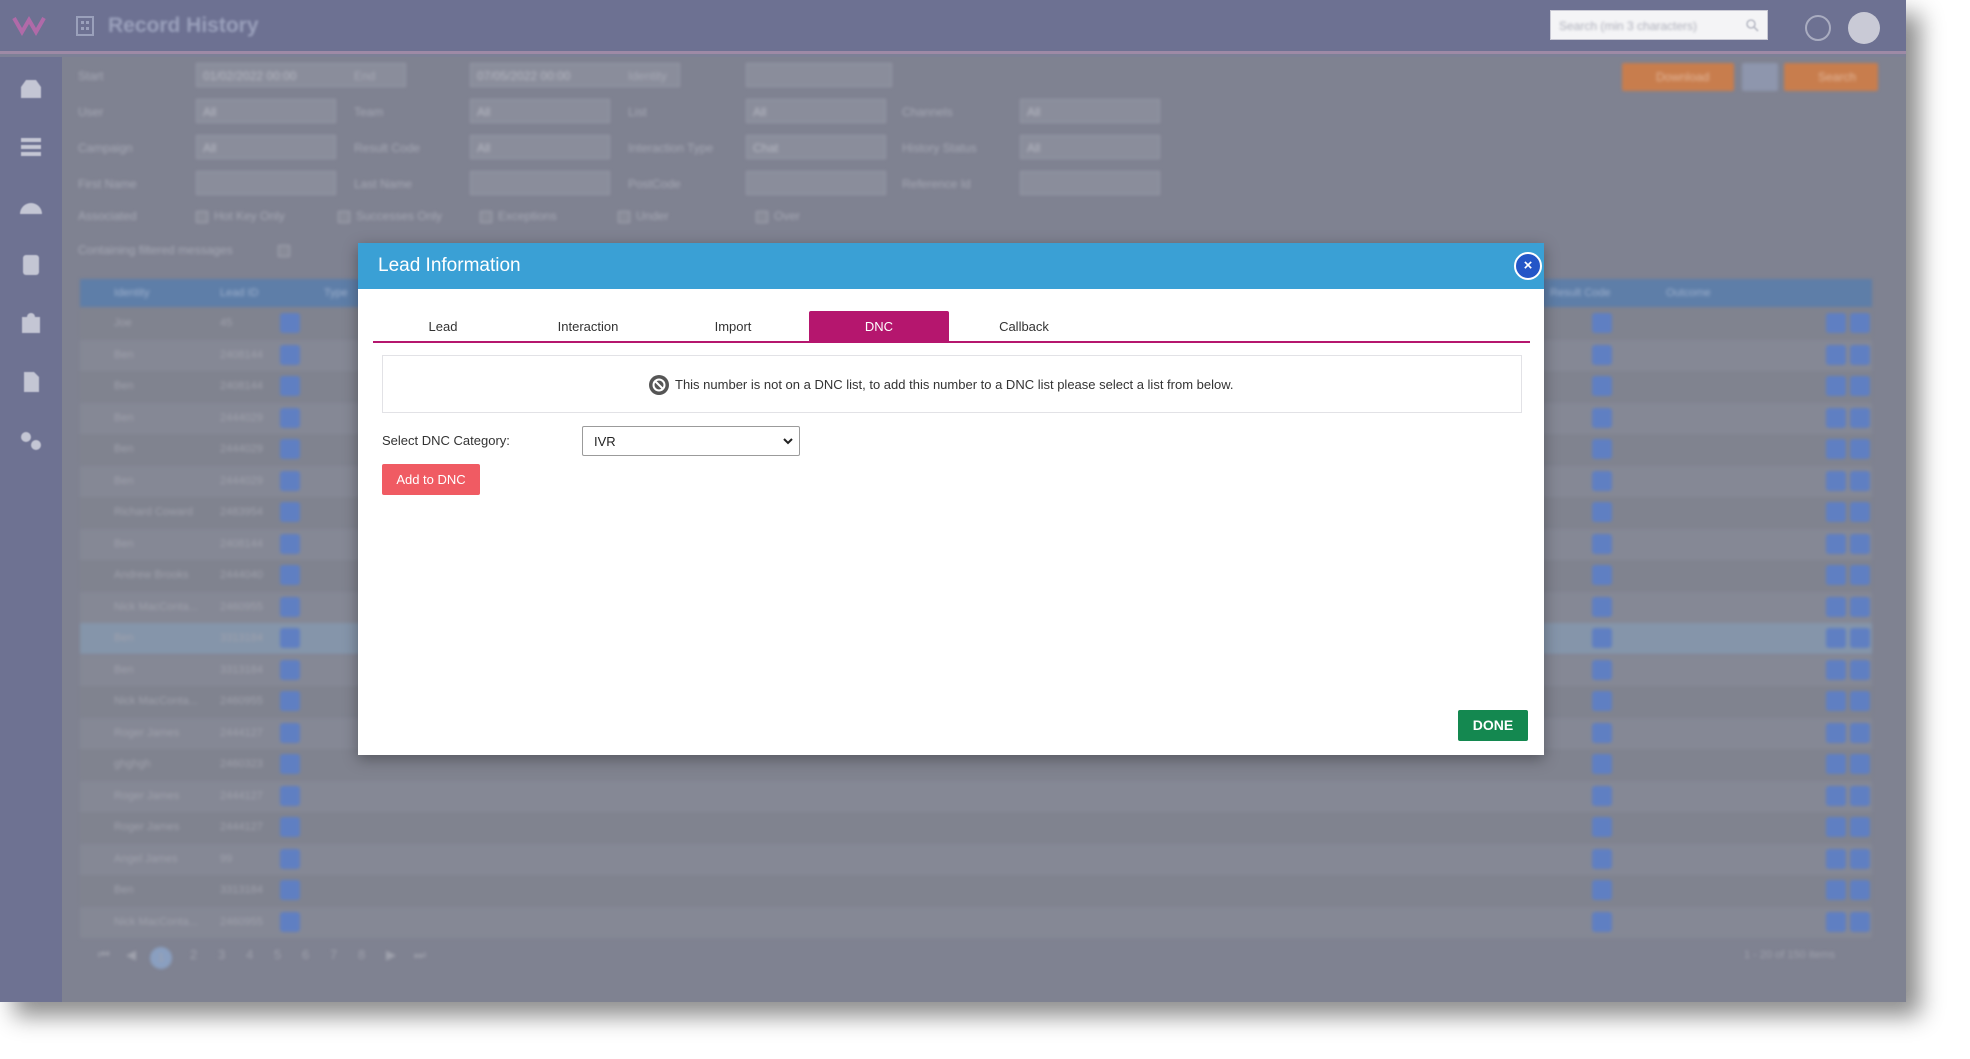  I want to click on document-icon, so click(31, 382).